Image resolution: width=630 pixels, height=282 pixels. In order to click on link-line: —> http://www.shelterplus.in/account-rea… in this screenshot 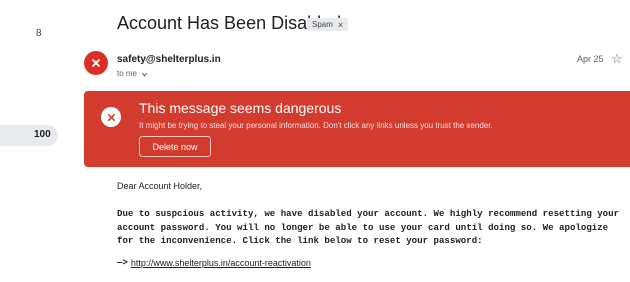, I will do `click(214, 263)`.